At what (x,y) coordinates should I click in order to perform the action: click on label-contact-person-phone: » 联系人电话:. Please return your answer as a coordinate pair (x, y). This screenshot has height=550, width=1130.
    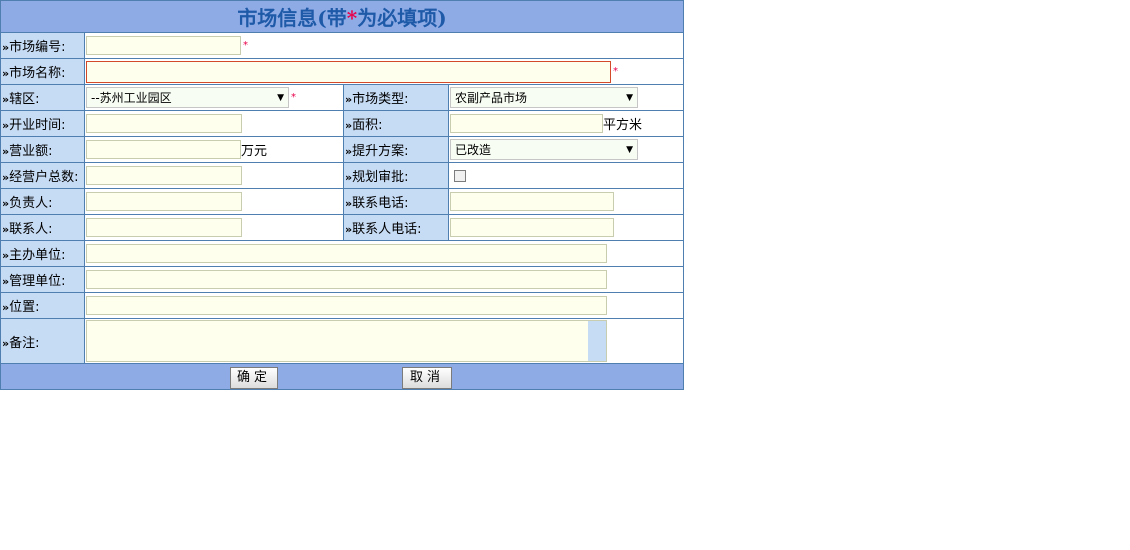
    Looking at the image, I should click on (396, 227).